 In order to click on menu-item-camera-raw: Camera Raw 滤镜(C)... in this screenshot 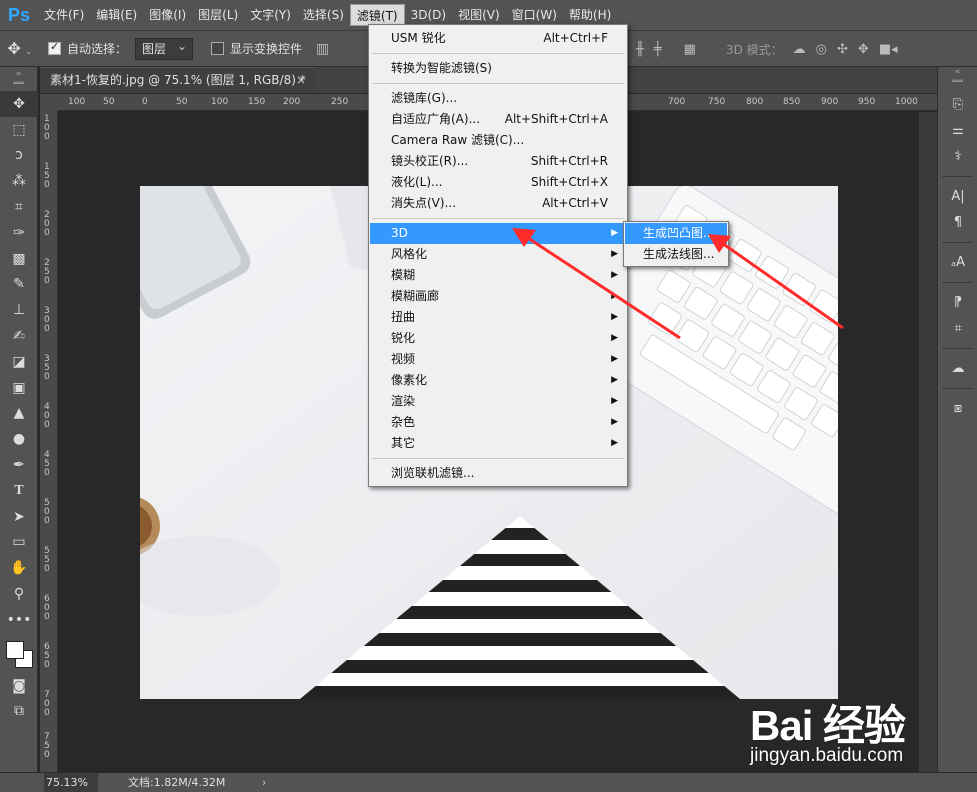, I will do `click(498, 140)`.